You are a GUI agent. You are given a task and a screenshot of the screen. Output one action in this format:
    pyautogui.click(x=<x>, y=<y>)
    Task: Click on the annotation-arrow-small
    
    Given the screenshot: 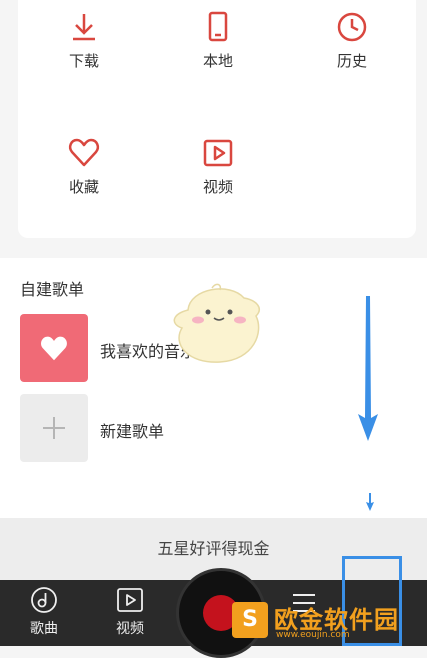 What is the action you would take?
    pyautogui.click(x=370, y=502)
    